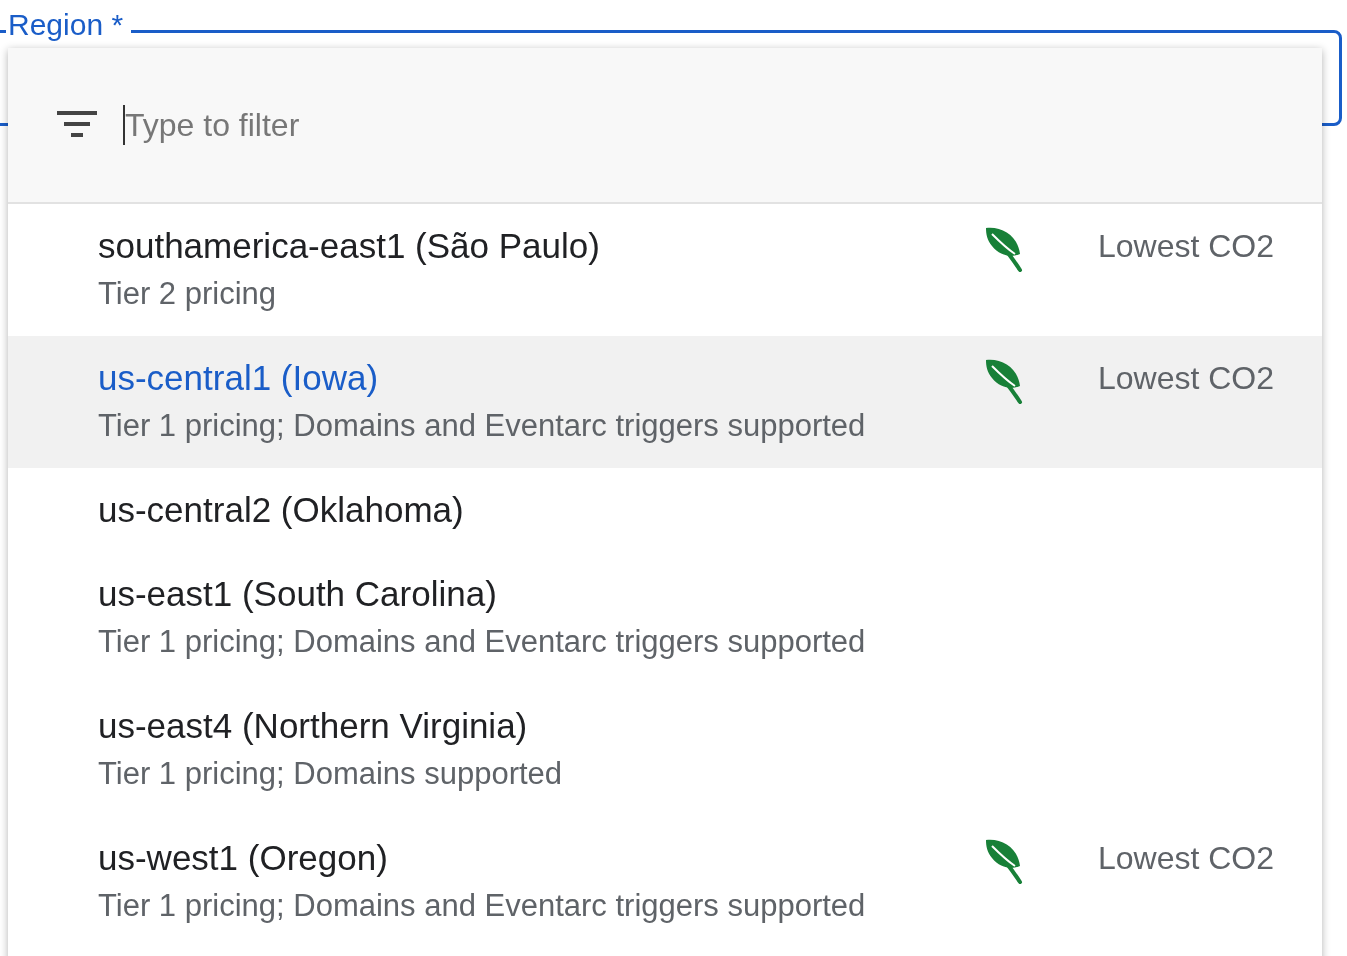 The height and width of the screenshot is (956, 1347). Describe the element at coordinates (665, 618) in the screenshot. I see `region-option: us-east1 (South Carolina) Tier 1 pricing; Domains and Eventarc triggers supported` at that location.